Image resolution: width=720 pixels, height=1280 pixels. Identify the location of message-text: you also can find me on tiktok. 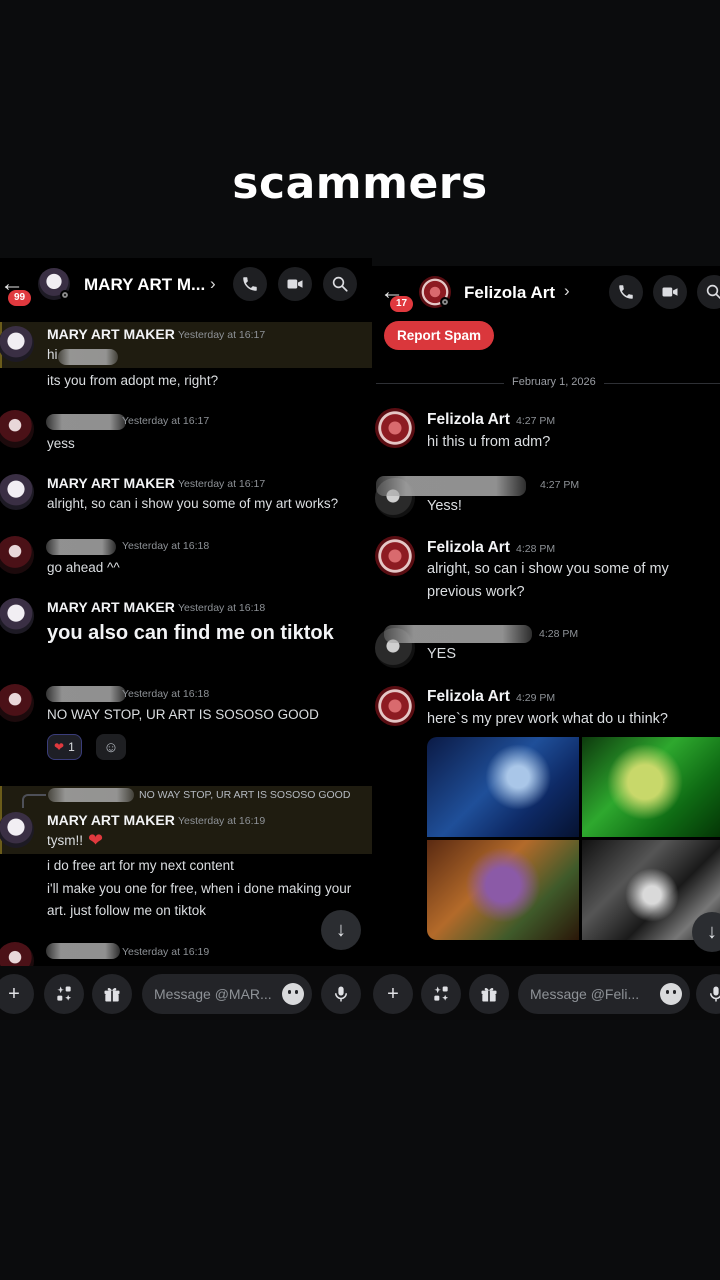
(190, 633).